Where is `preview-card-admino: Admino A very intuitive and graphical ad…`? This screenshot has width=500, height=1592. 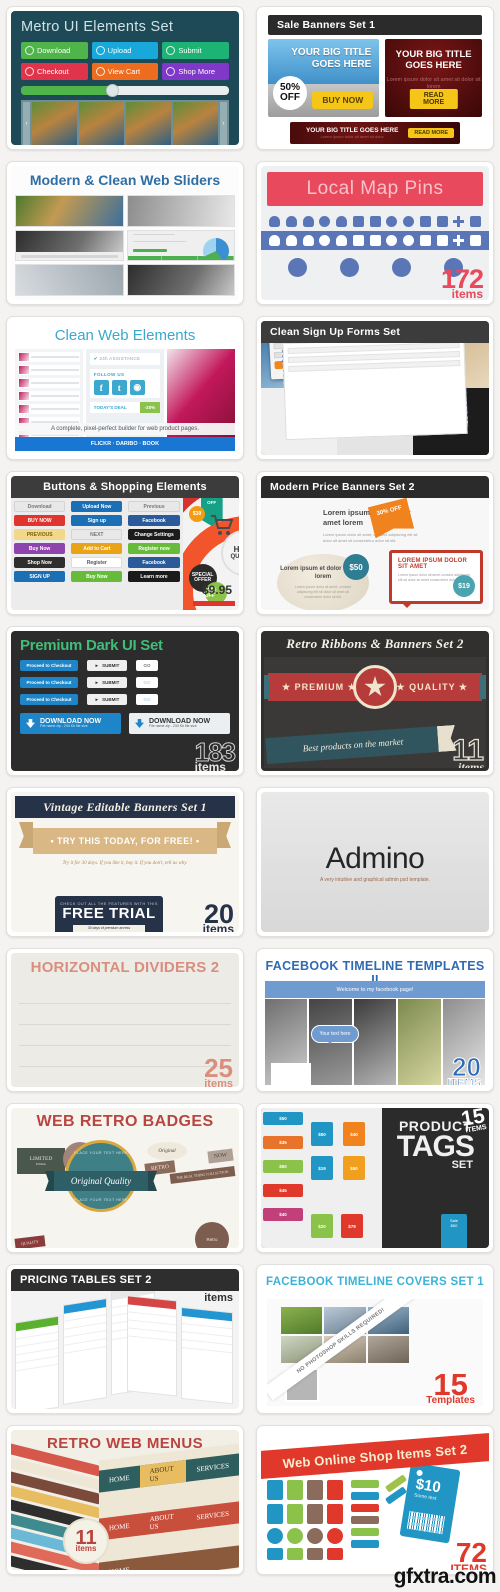 preview-card-admino: Admino A very intuitive and graphical ad… is located at coordinates (375, 862).